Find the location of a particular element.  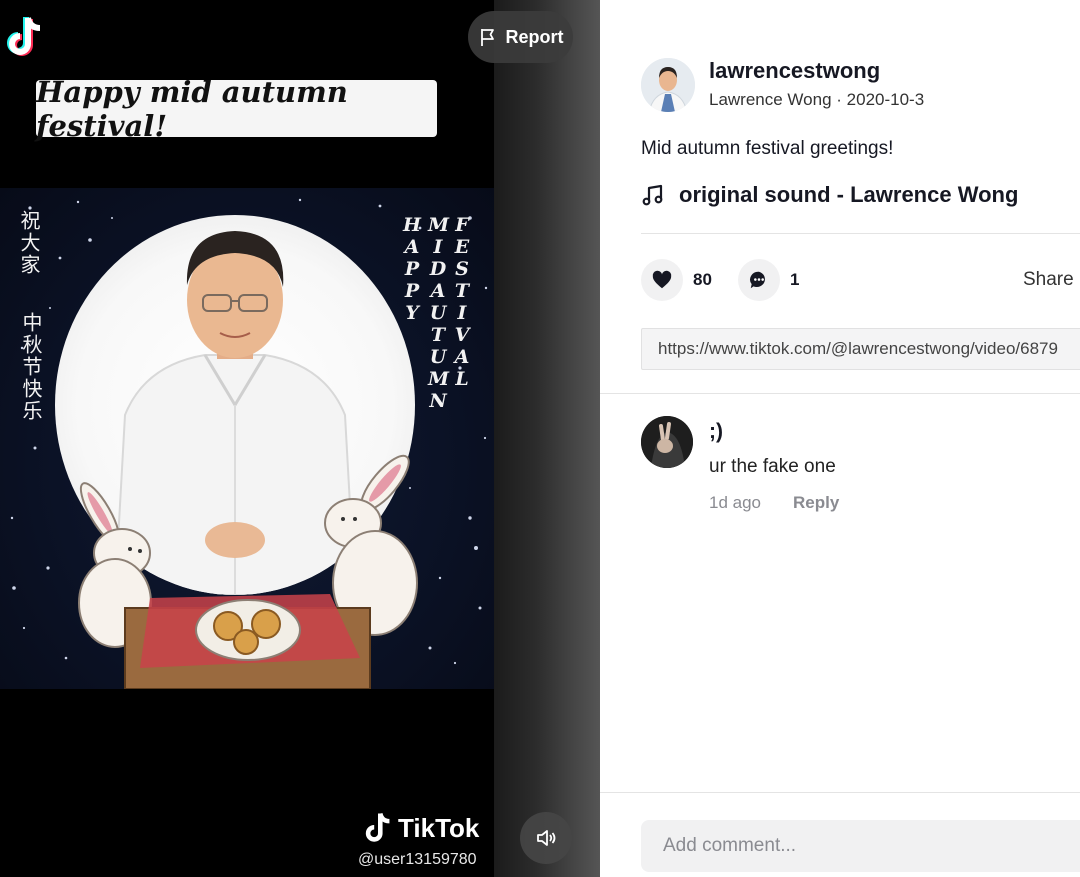

video-side-blur is located at coordinates (547, 438).